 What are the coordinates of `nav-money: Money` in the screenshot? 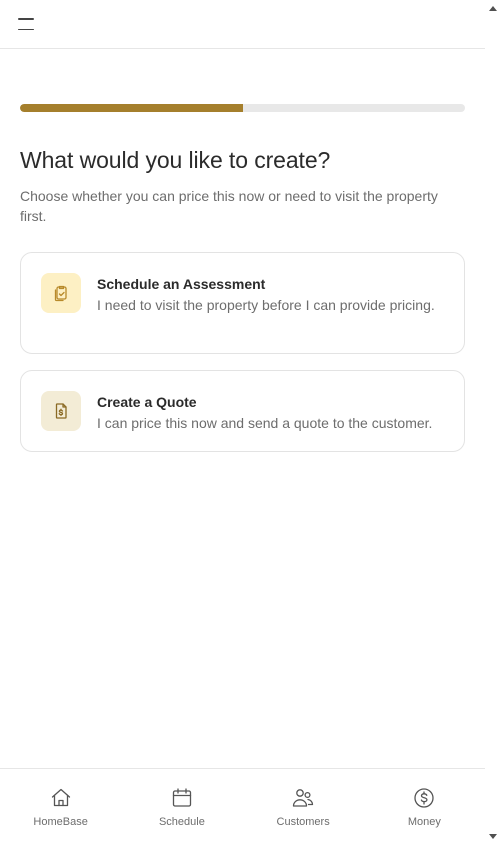 It's located at (424, 807).